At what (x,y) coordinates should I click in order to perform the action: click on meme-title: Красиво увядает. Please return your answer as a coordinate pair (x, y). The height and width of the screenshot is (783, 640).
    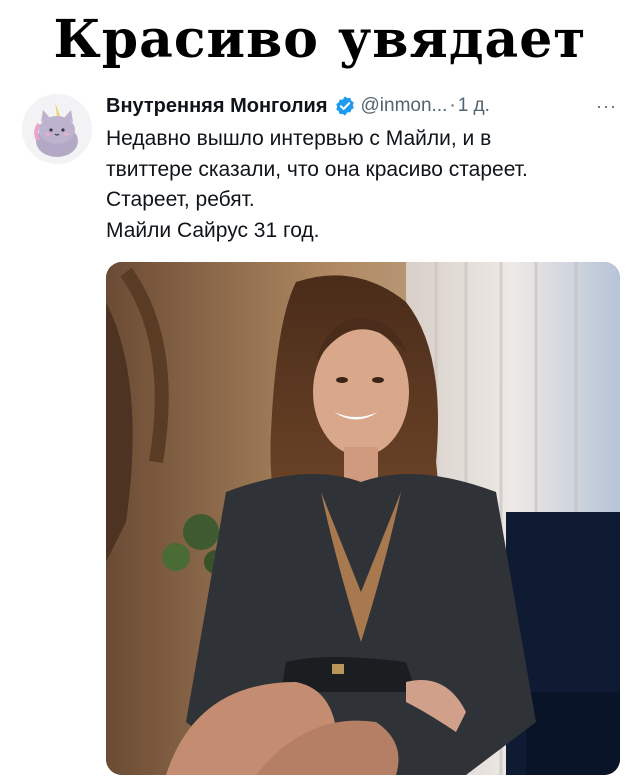
    Looking at the image, I should click on (320, 39).